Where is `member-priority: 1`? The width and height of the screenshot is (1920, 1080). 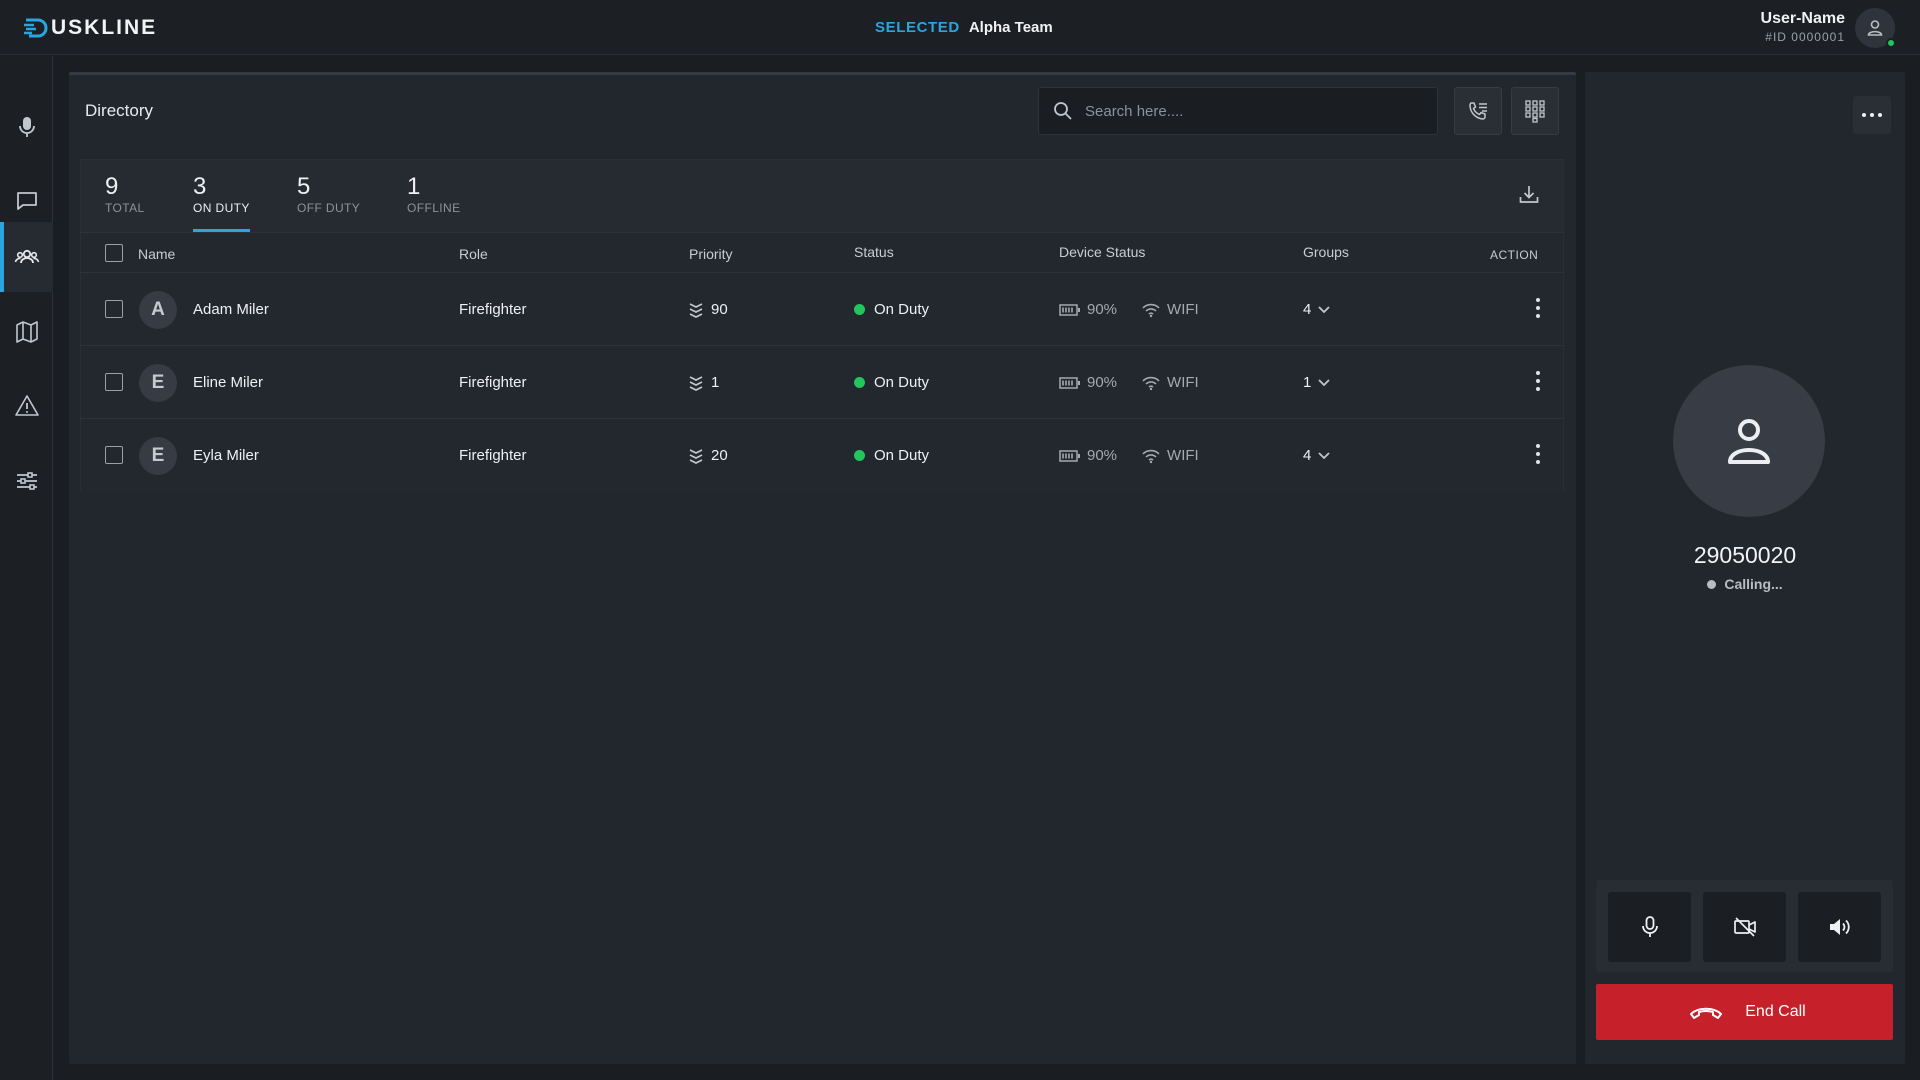 member-priority: 1 is located at coordinates (704, 382).